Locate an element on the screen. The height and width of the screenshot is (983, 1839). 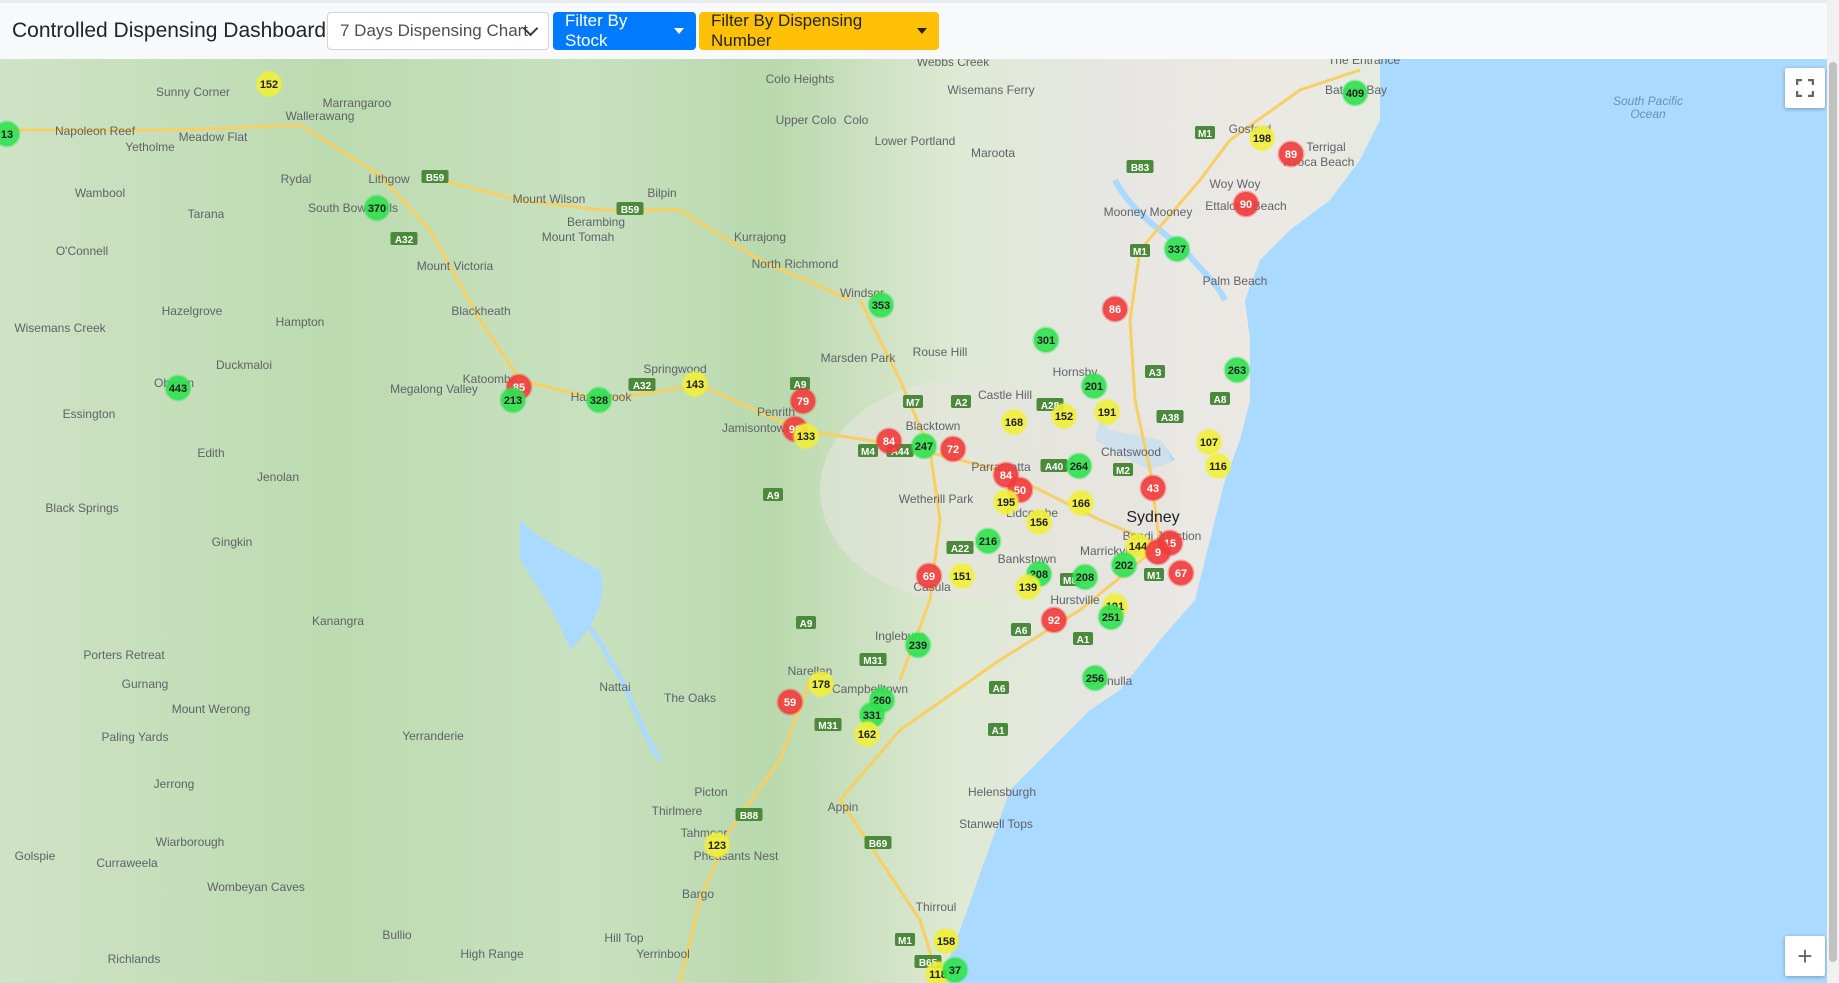
road-shield: A3 is located at coordinates (1155, 372).